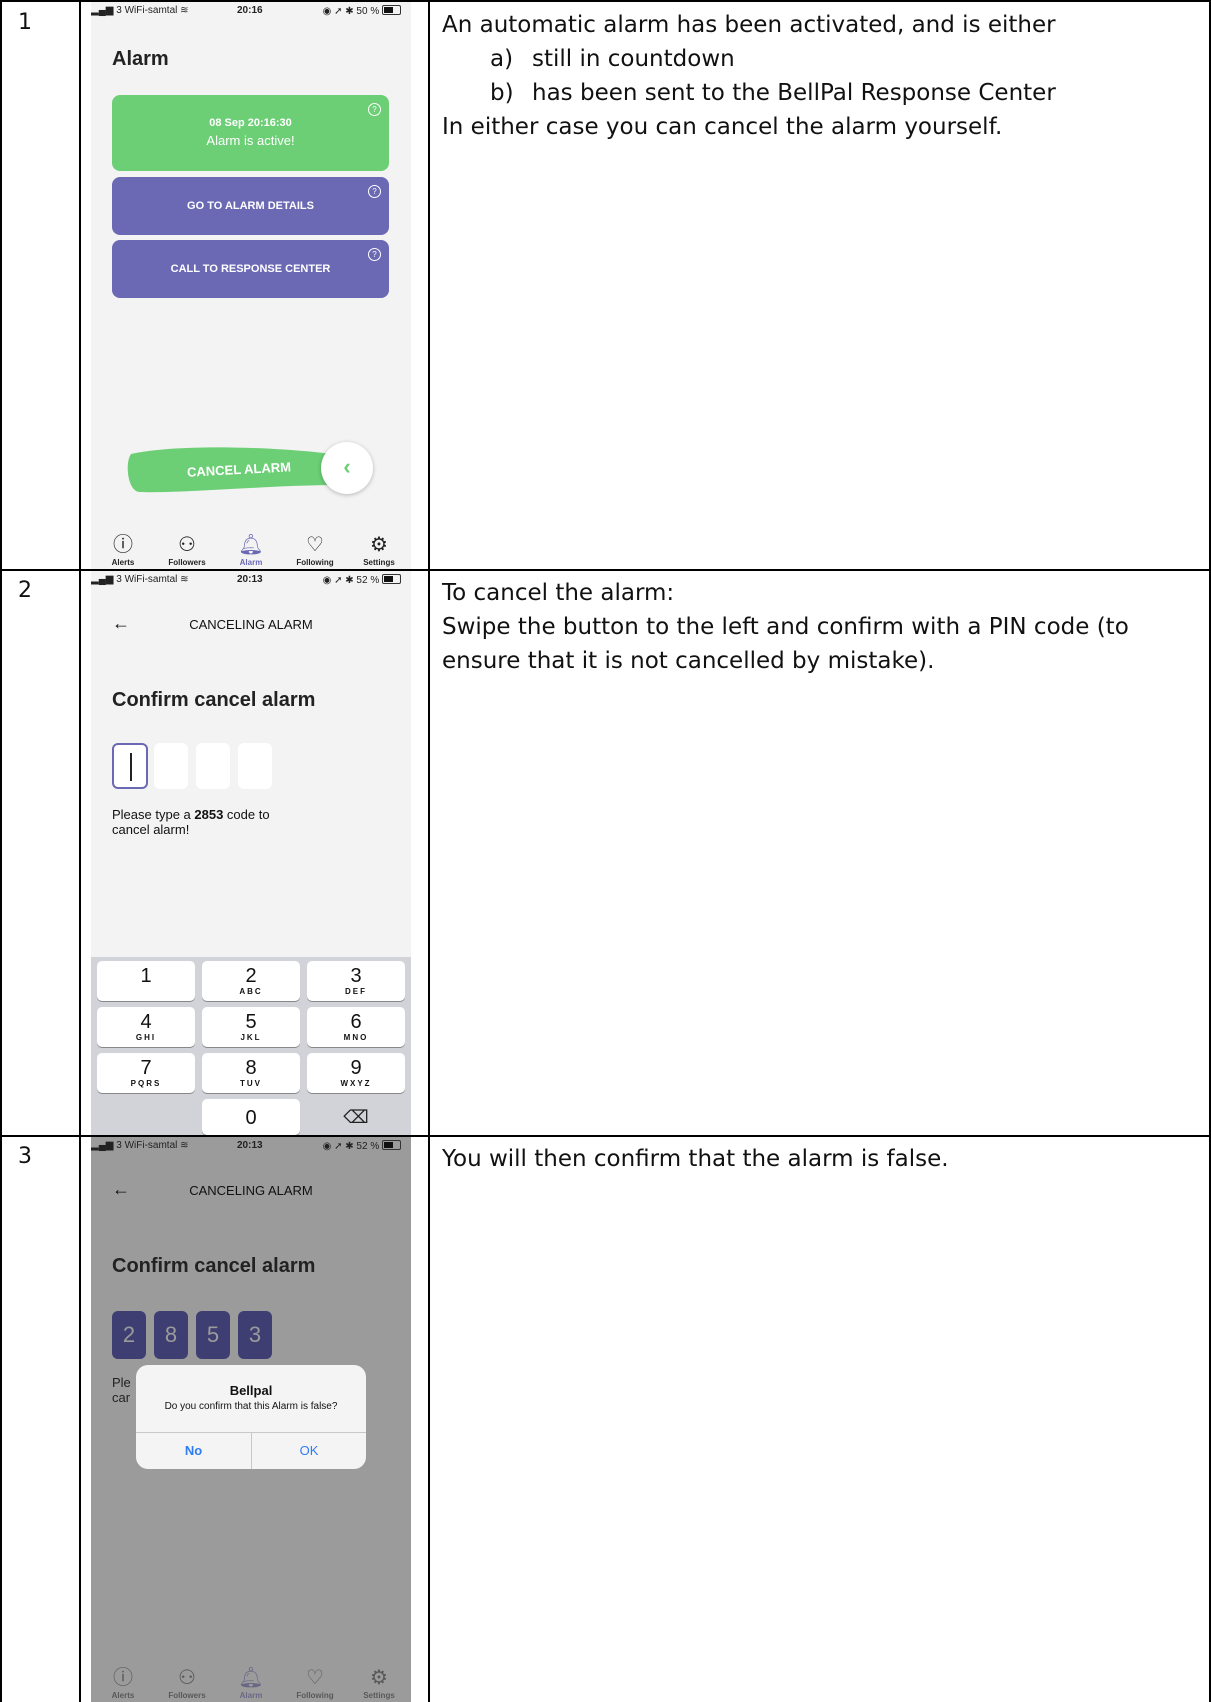 This screenshot has width=1211, height=1702. Describe the element at coordinates (251, 1117) in the screenshot. I see `key-0: 0` at that location.